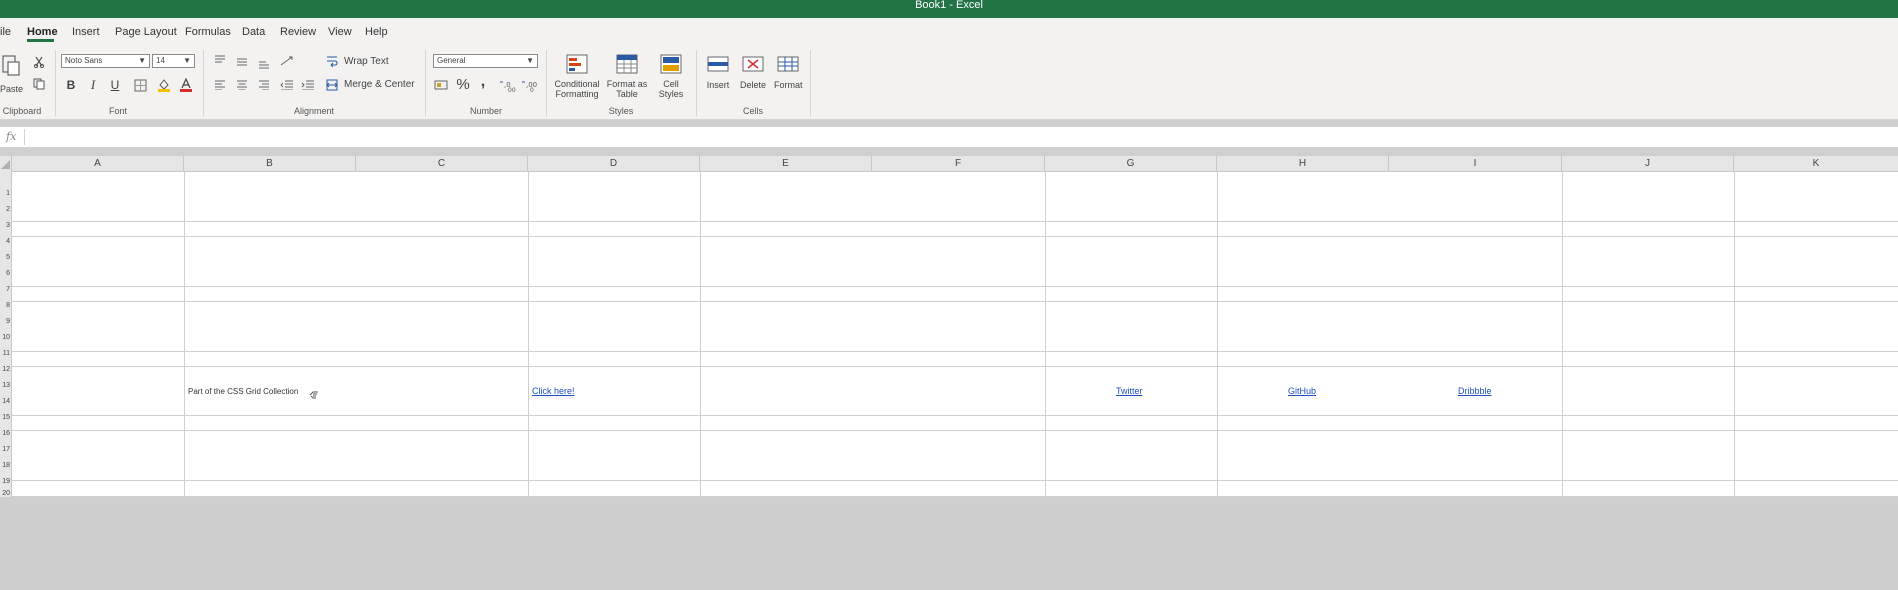 This screenshot has width=1898, height=590. Describe the element at coordinates (11, 65) in the screenshot. I see `paste-icon` at that location.